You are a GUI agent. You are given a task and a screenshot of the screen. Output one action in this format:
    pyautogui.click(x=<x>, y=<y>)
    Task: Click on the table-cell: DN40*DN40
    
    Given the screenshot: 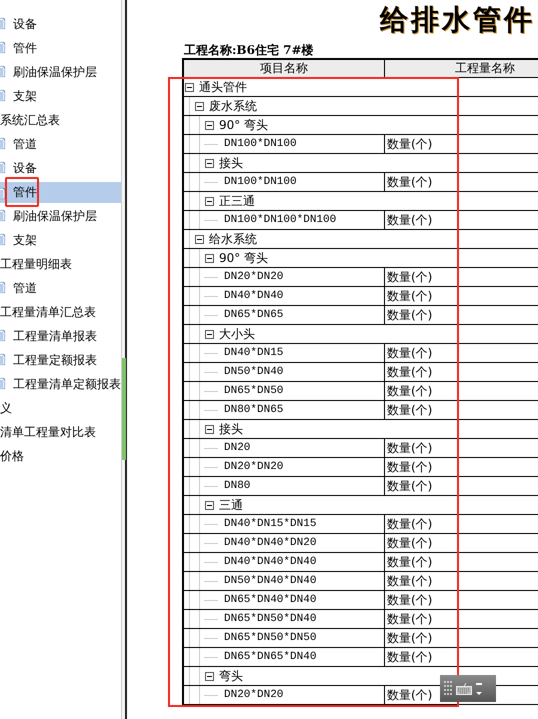 What is the action you would take?
    pyautogui.click(x=254, y=296)
    